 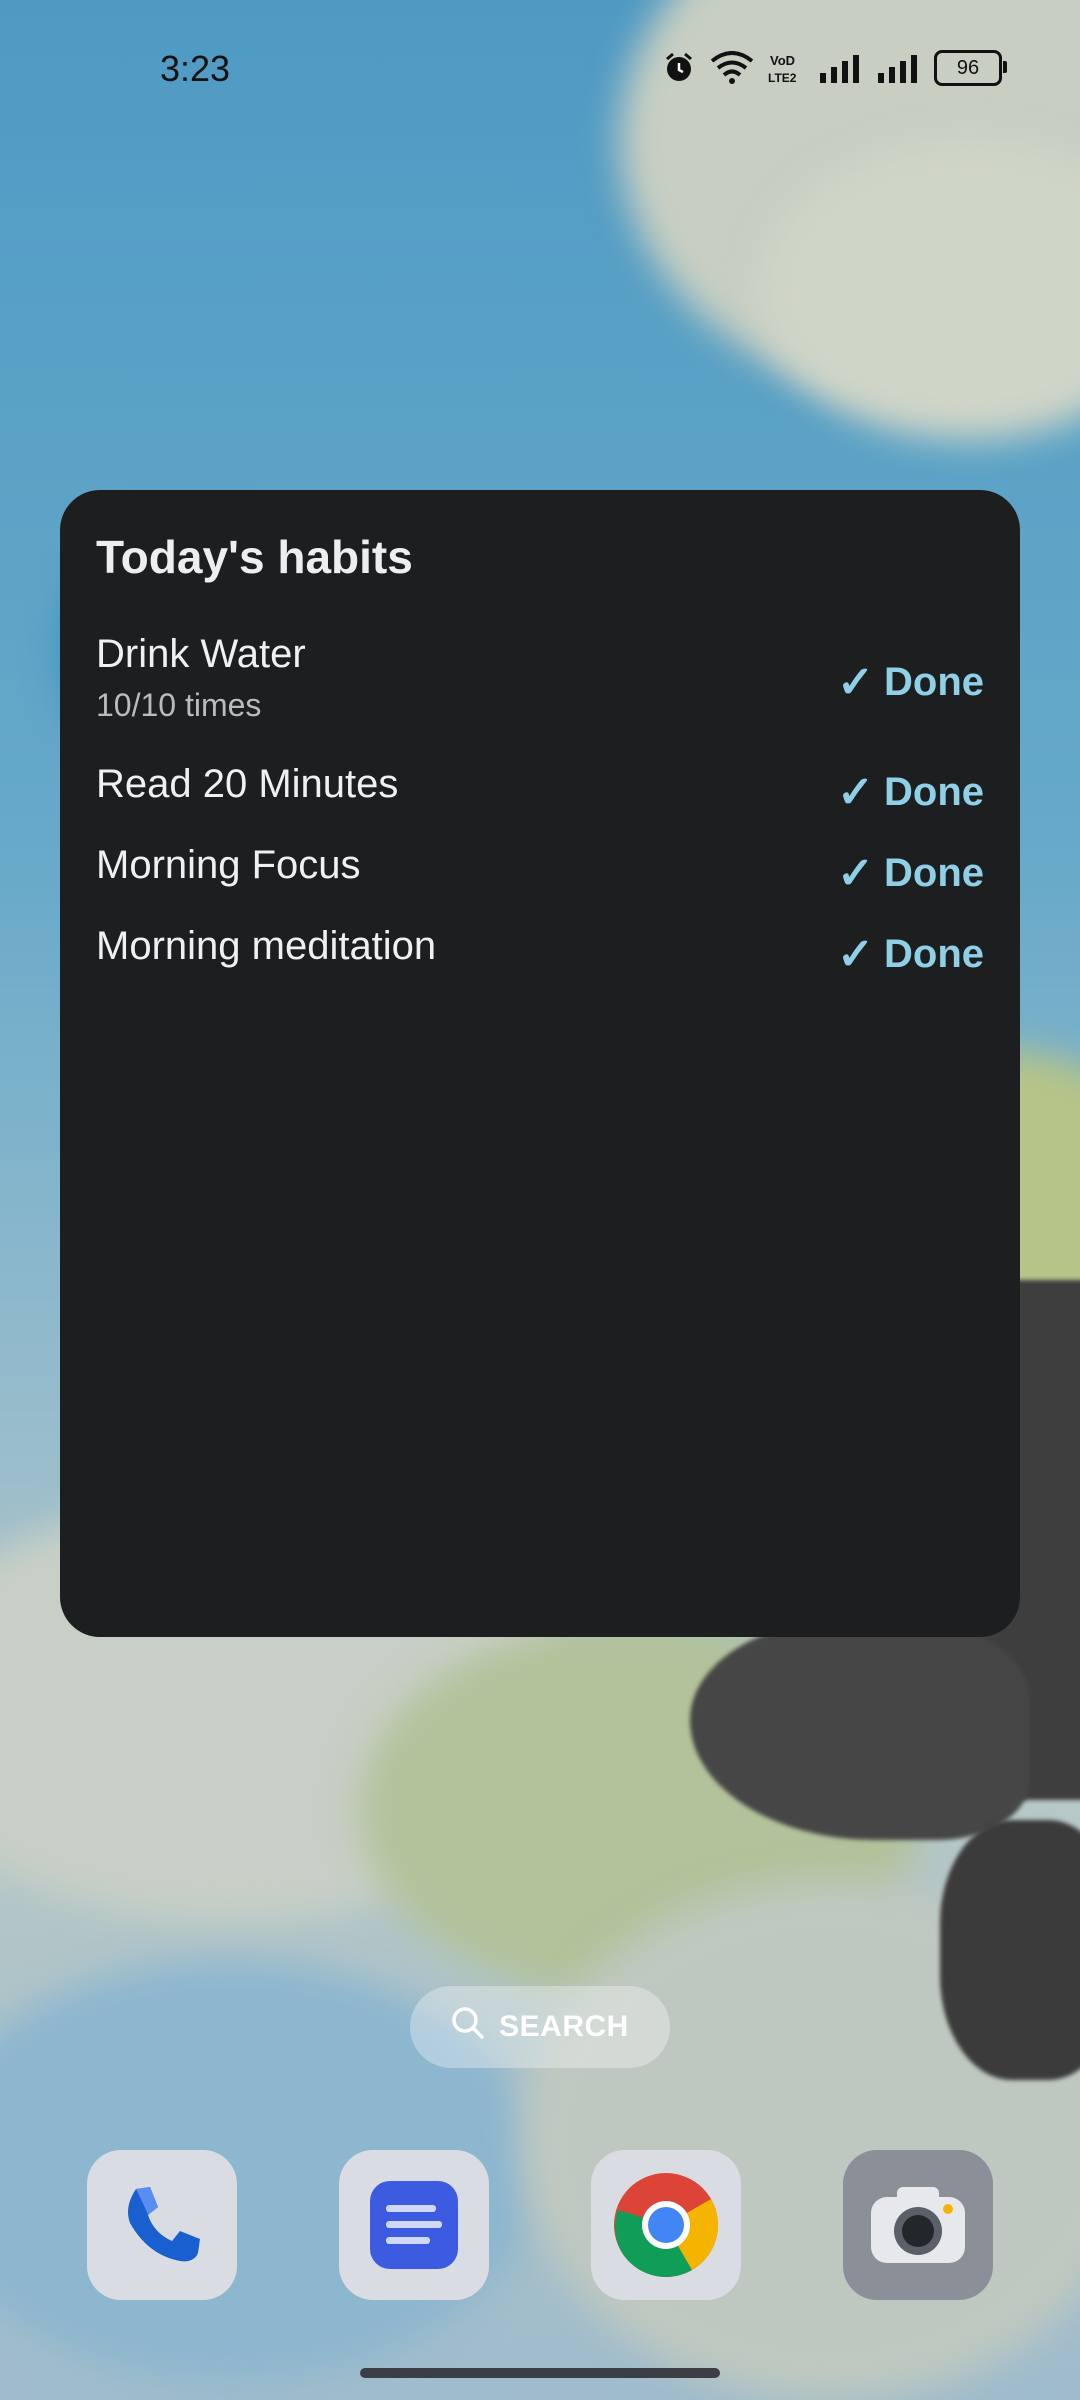 I want to click on wifi-icon, so click(x=732, y=68).